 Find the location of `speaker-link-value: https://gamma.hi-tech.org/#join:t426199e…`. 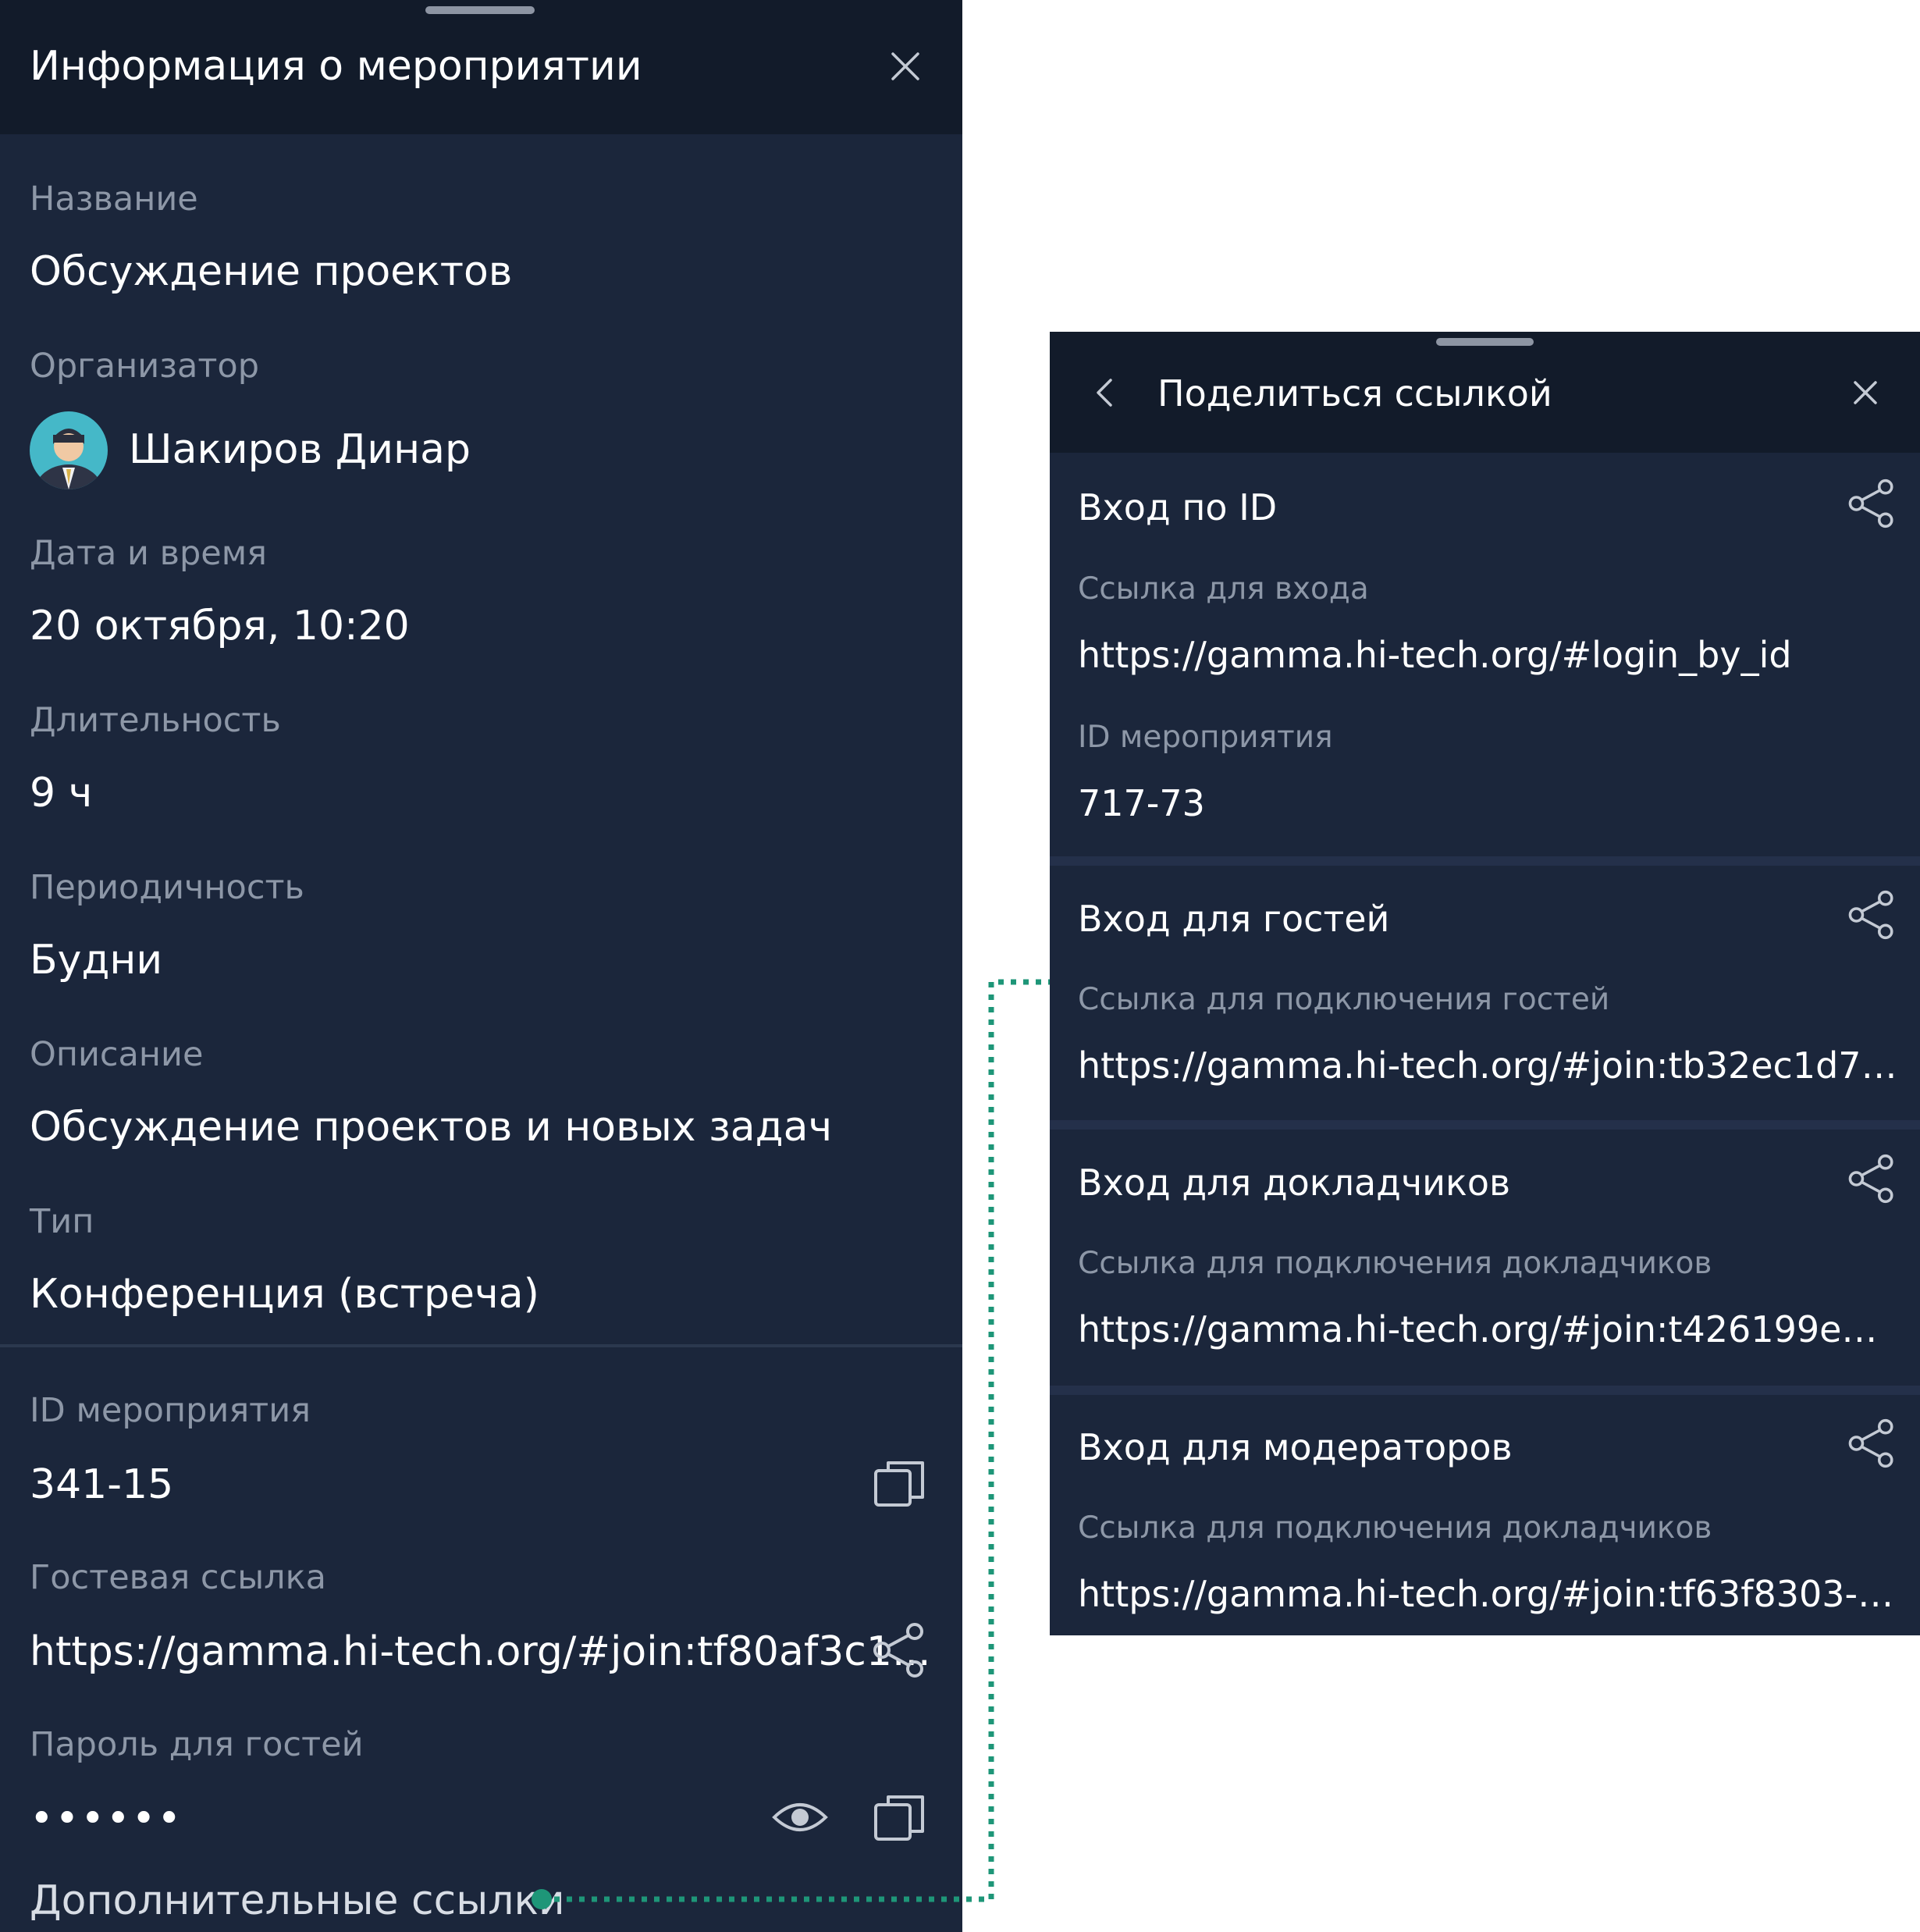

speaker-link-value: https://gamma.hi-tech.org/#join:t426199e… is located at coordinates (1487, 1329).